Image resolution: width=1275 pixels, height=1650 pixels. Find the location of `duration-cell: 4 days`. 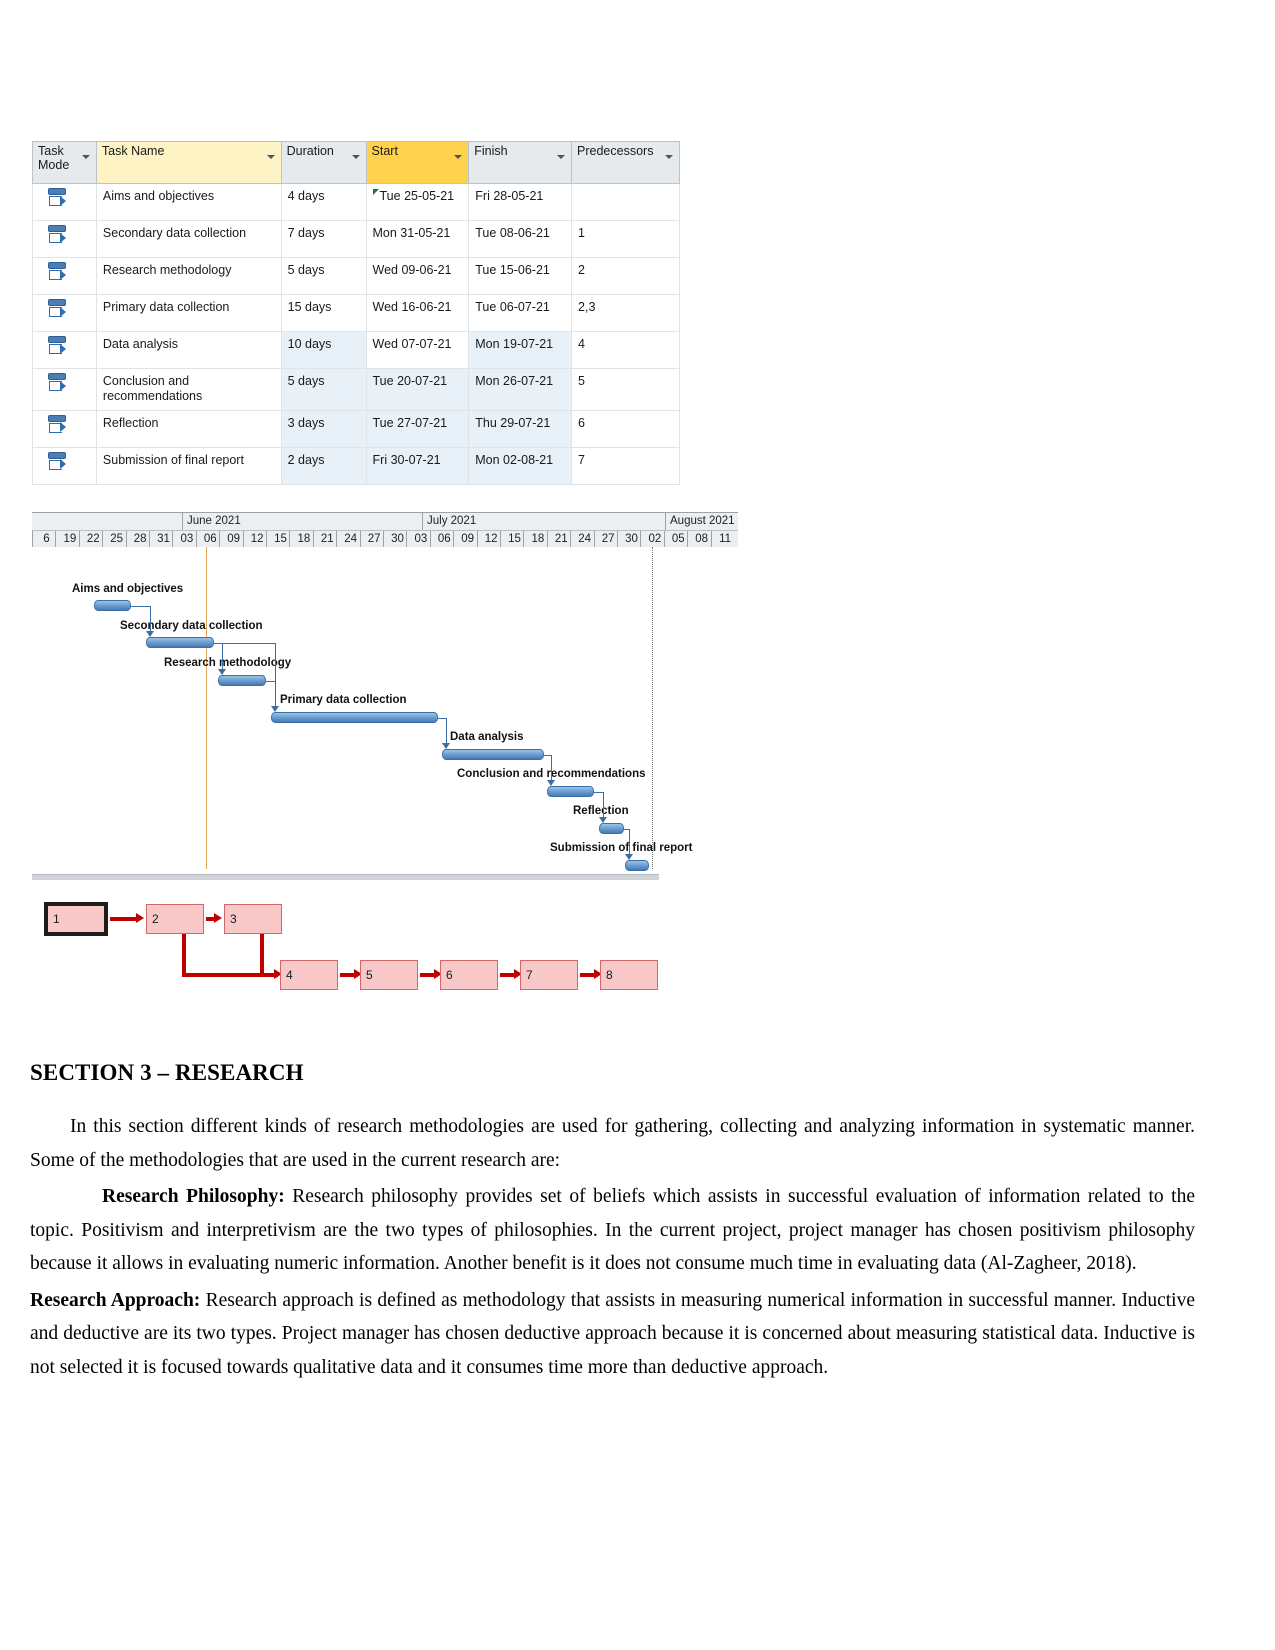

duration-cell: 4 days is located at coordinates (323, 202).